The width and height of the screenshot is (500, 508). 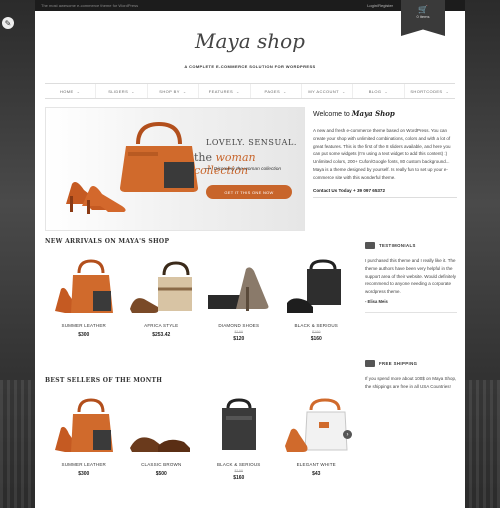 I want to click on nav-item-pages: PAGES ⌄, so click(x=276, y=91).